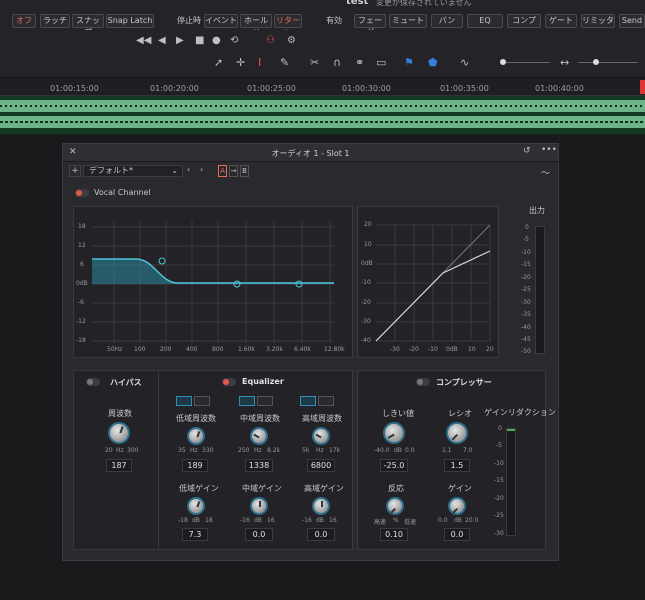 The height and width of the screenshot is (600, 645). I want to click on comp-y-tick: -30, so click(366, 321).